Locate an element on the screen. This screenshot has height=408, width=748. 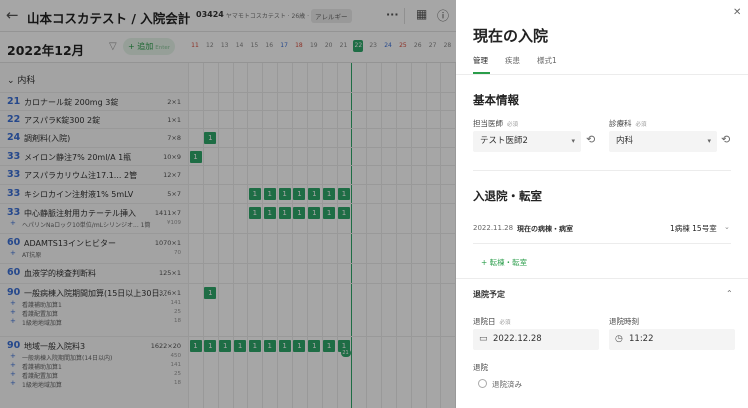
discharge-date-label: 退院日 必須 is located at coordinates (492, 321).